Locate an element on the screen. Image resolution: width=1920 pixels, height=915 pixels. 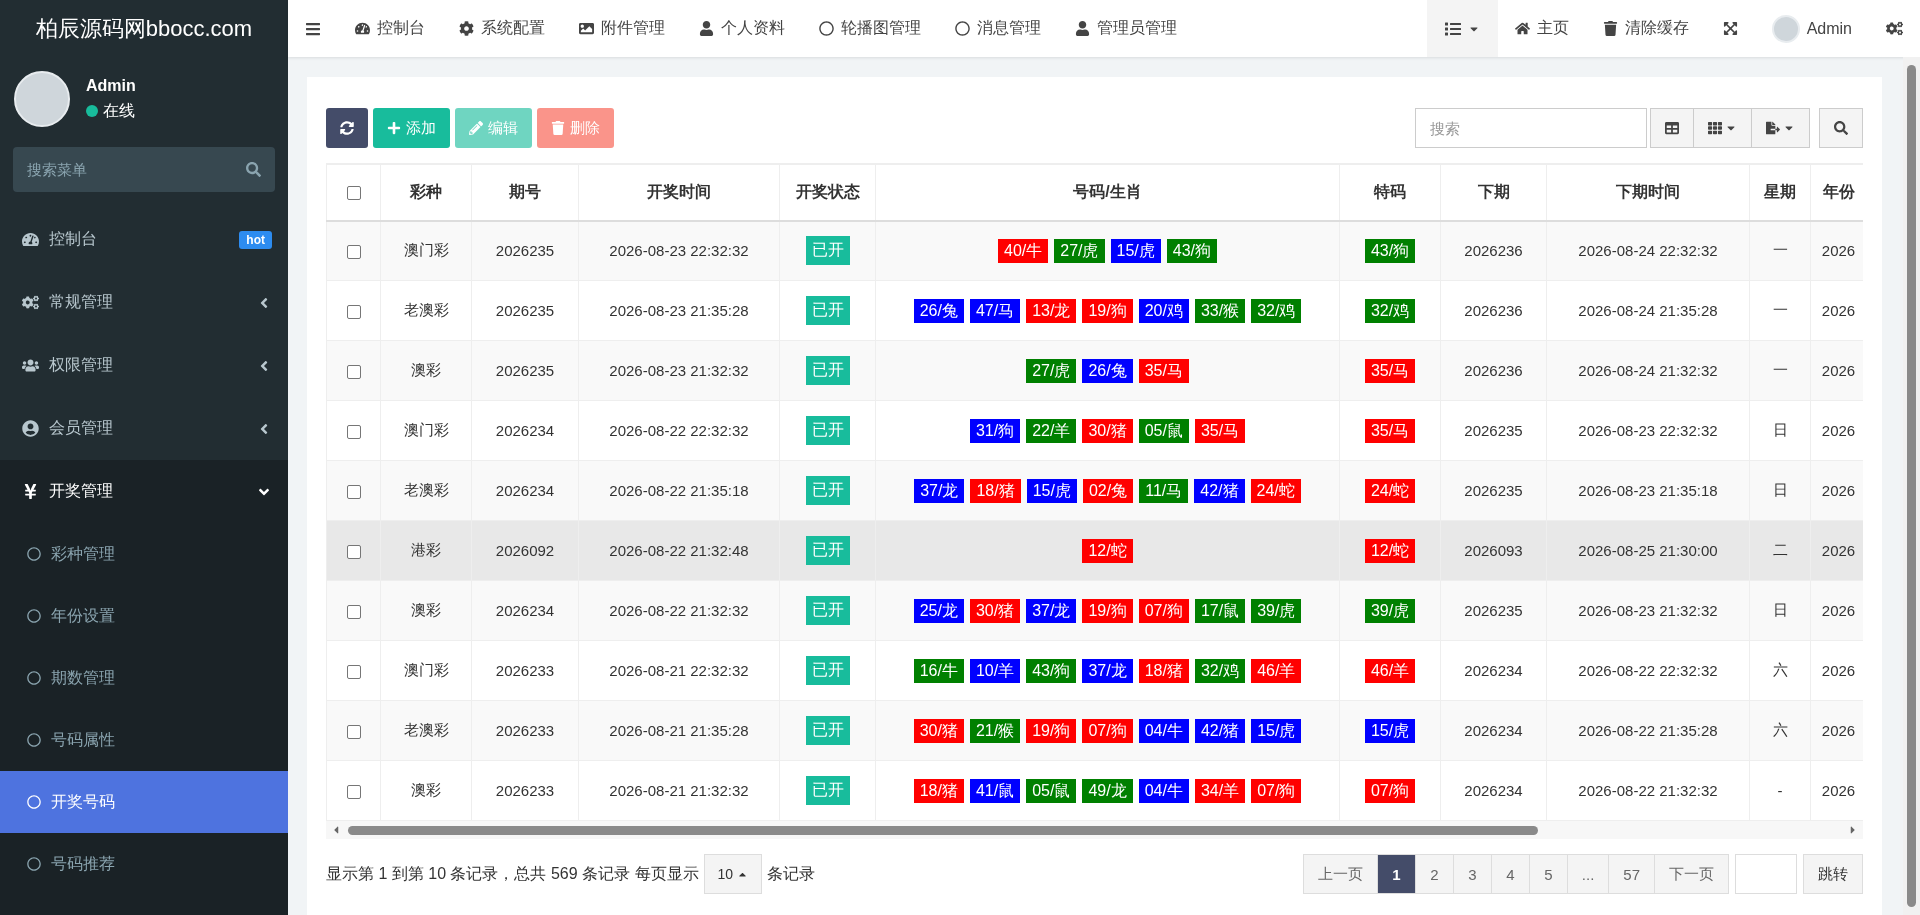
sidebar-subitem: 期数管理 is located at coordinates (144, 678).